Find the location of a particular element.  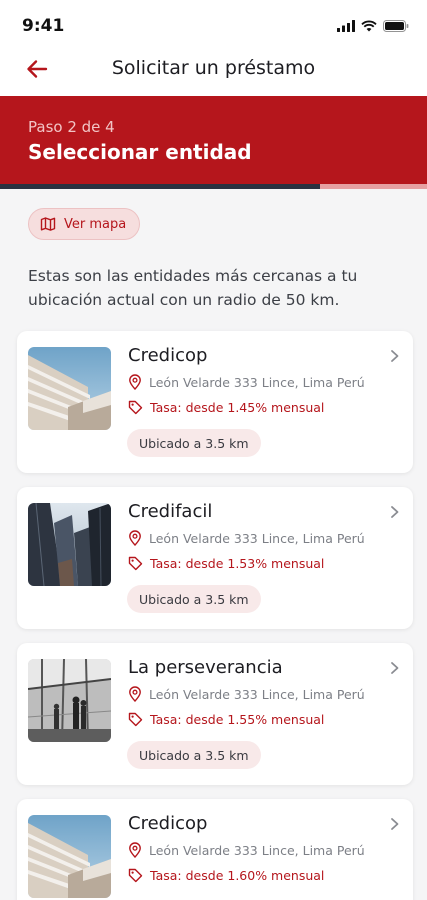

wifi-icon is located at coordinates (369, 26).